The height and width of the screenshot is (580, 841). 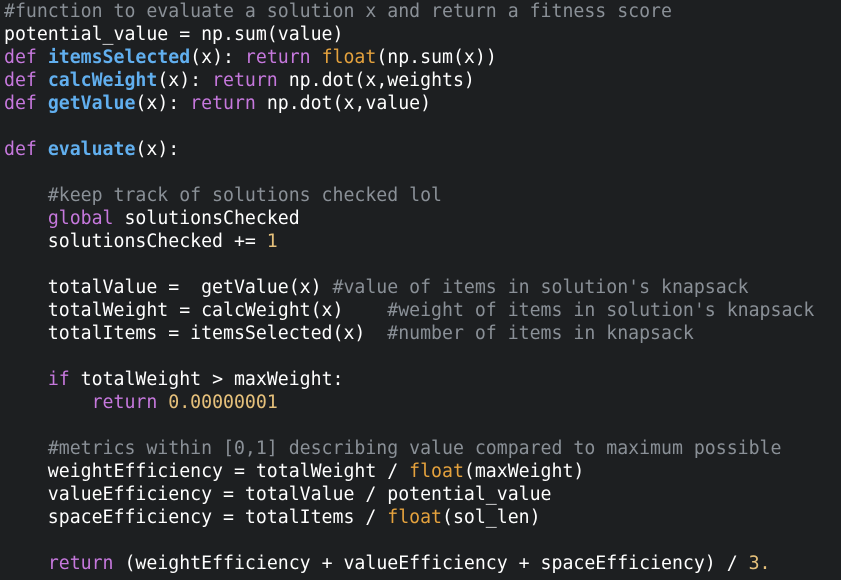 What do you see at coordinates (135, 241) in the screenshot?
I see `code-text: solutionsChecked +=` at bounding box center [135, 241].